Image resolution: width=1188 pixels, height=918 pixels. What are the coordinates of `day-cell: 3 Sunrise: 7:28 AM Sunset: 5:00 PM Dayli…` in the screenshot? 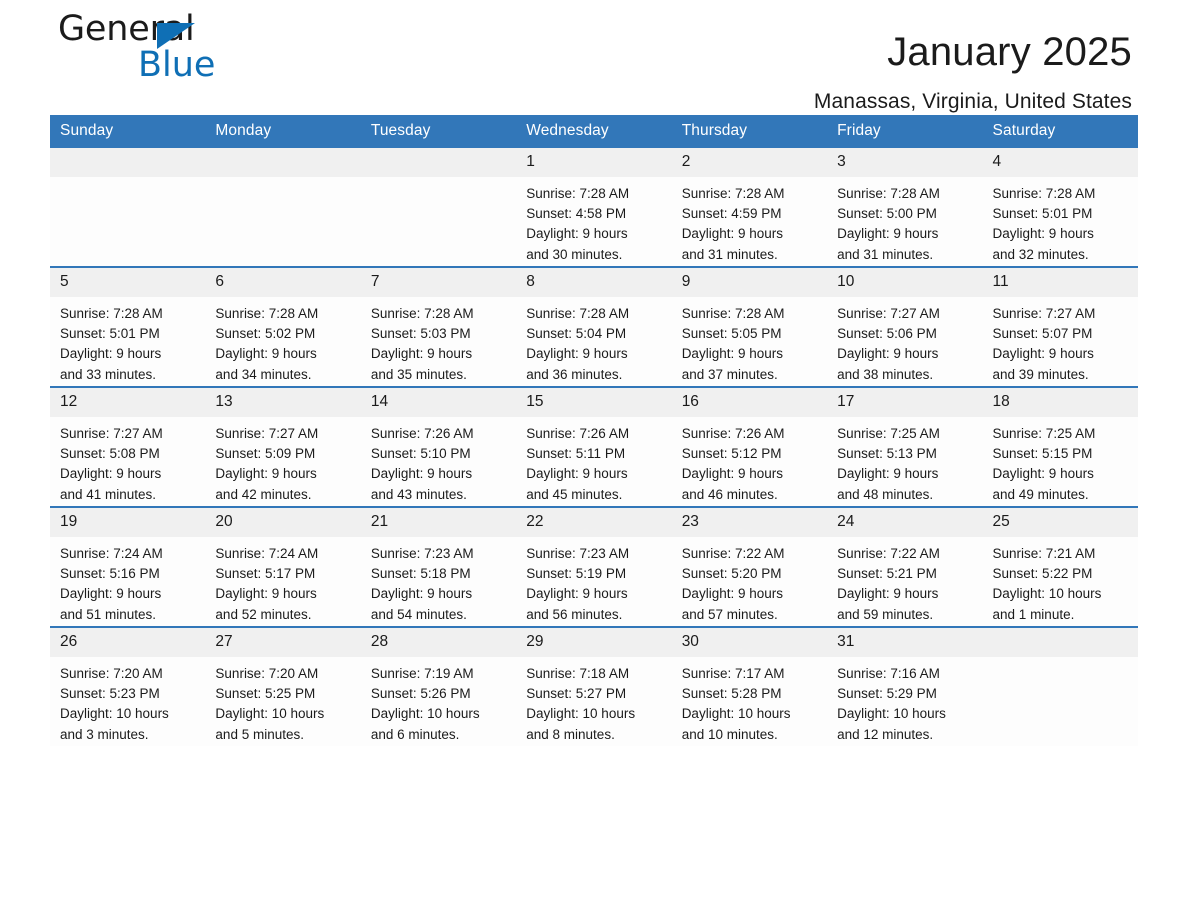 It's located at (905, 207).